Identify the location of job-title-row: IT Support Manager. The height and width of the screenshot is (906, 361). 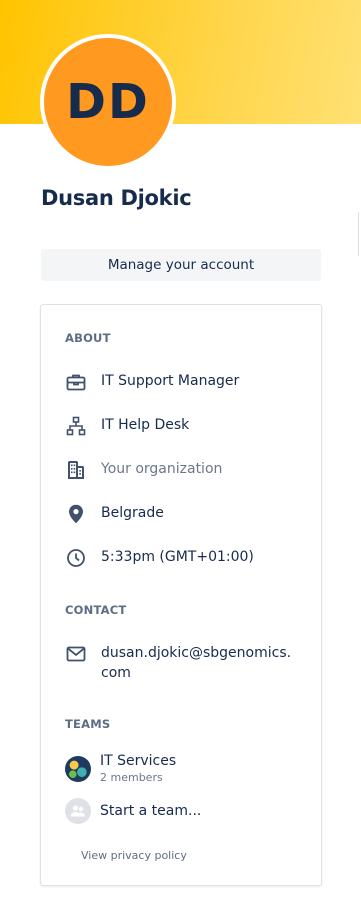
(185, 382).